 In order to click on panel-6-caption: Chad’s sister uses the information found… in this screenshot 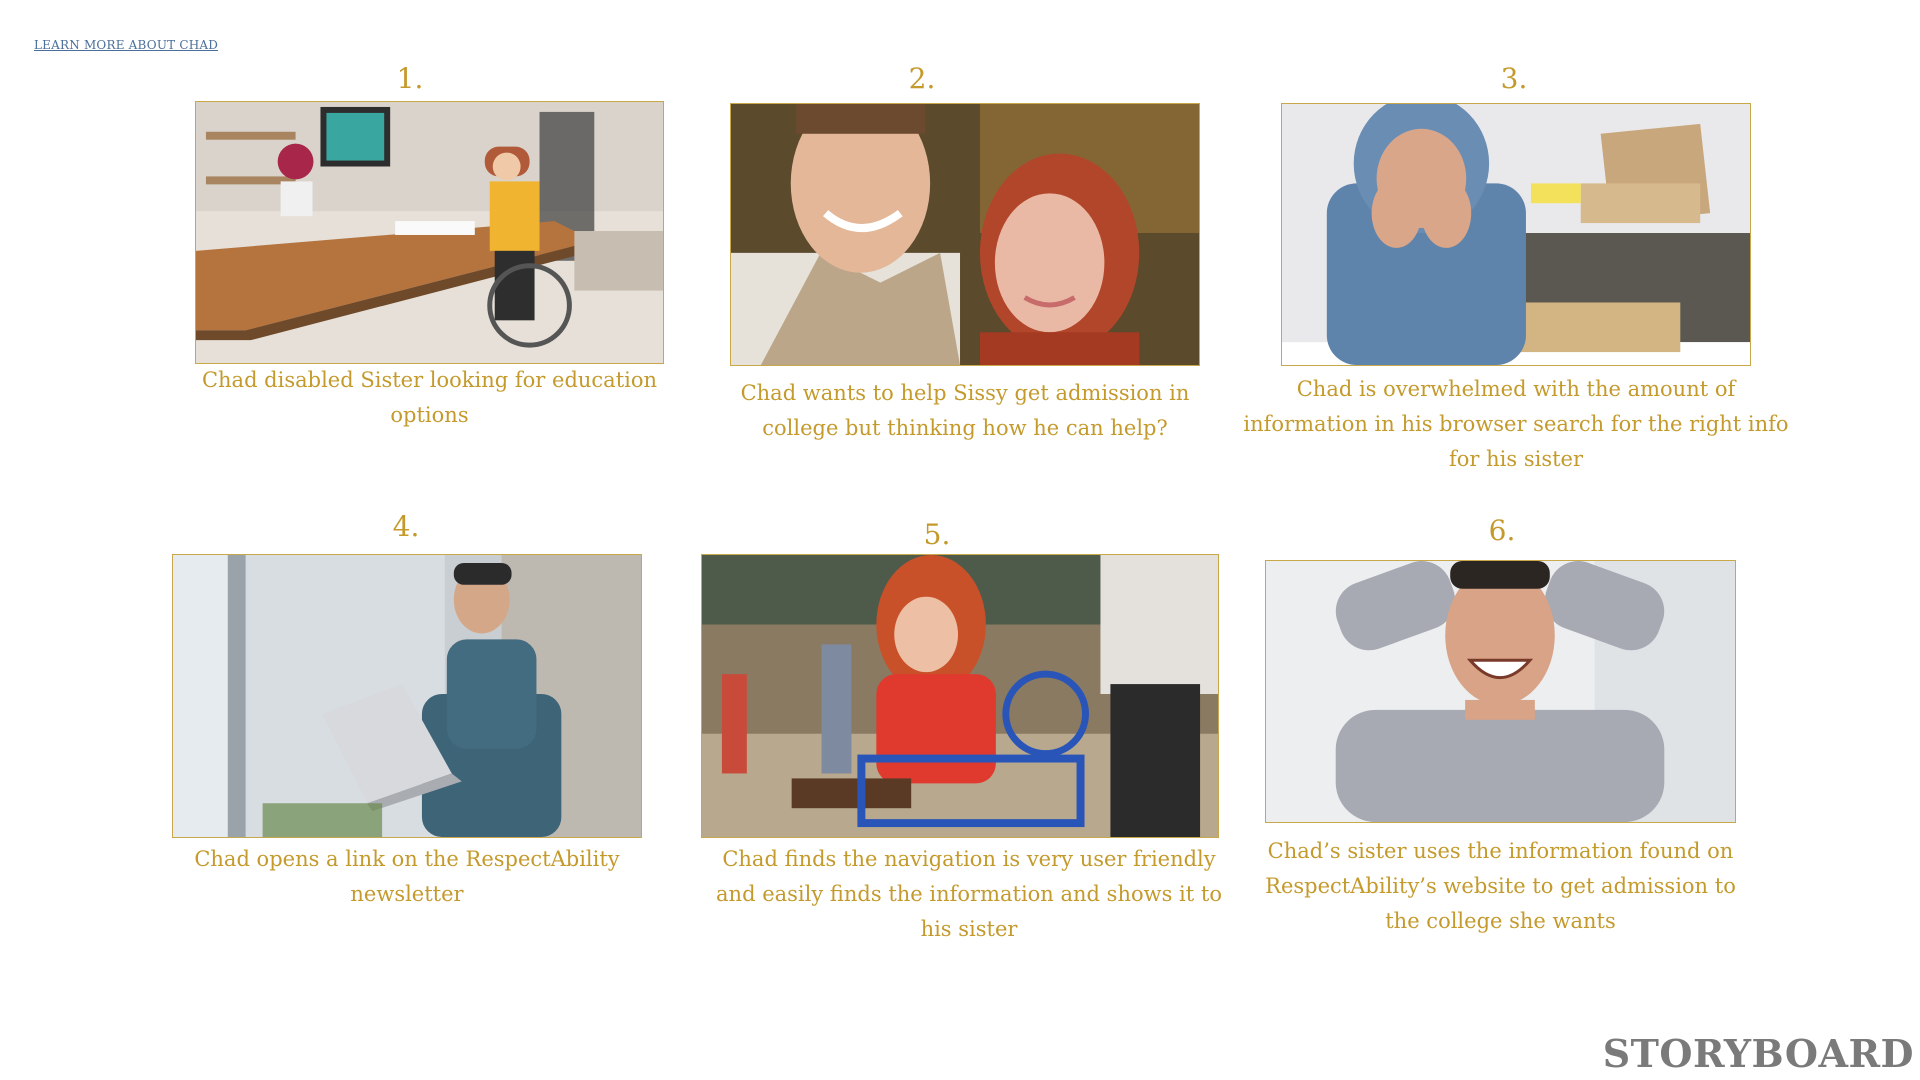, I will do `click(1500, 886)`.